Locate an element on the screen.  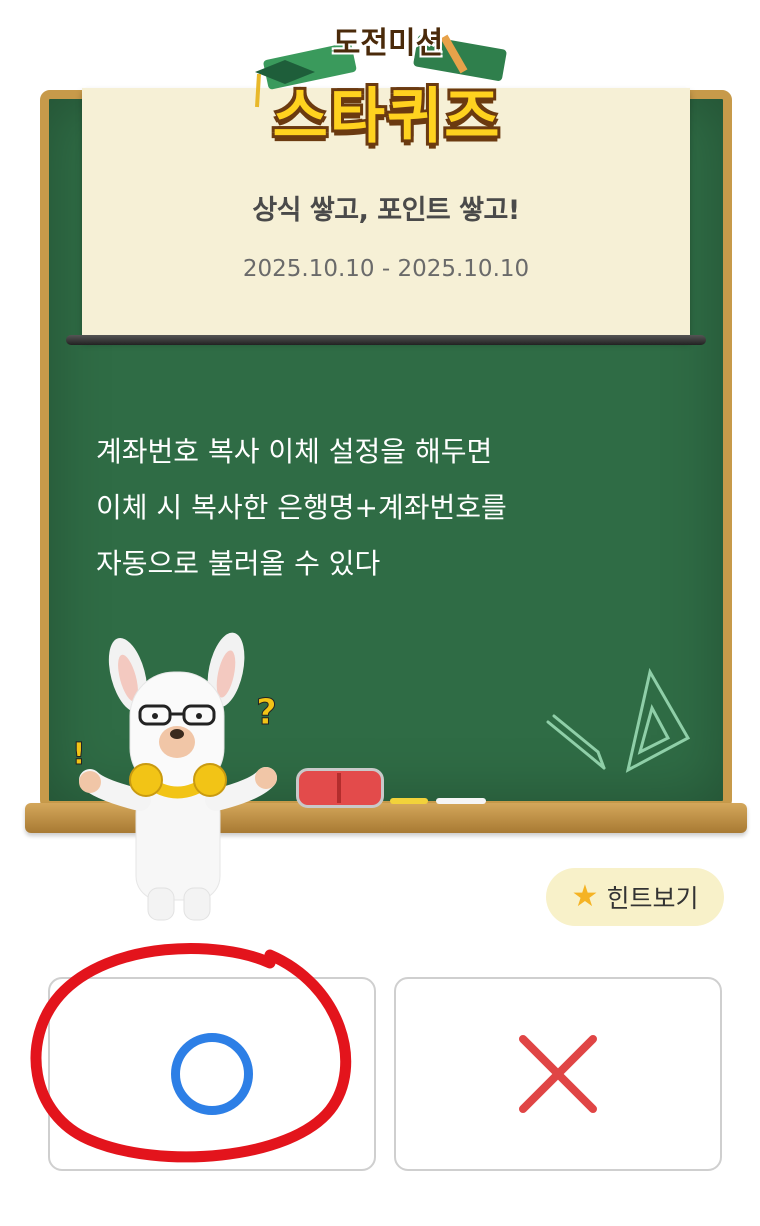
banner-rod is located at coordinates (386, 340).